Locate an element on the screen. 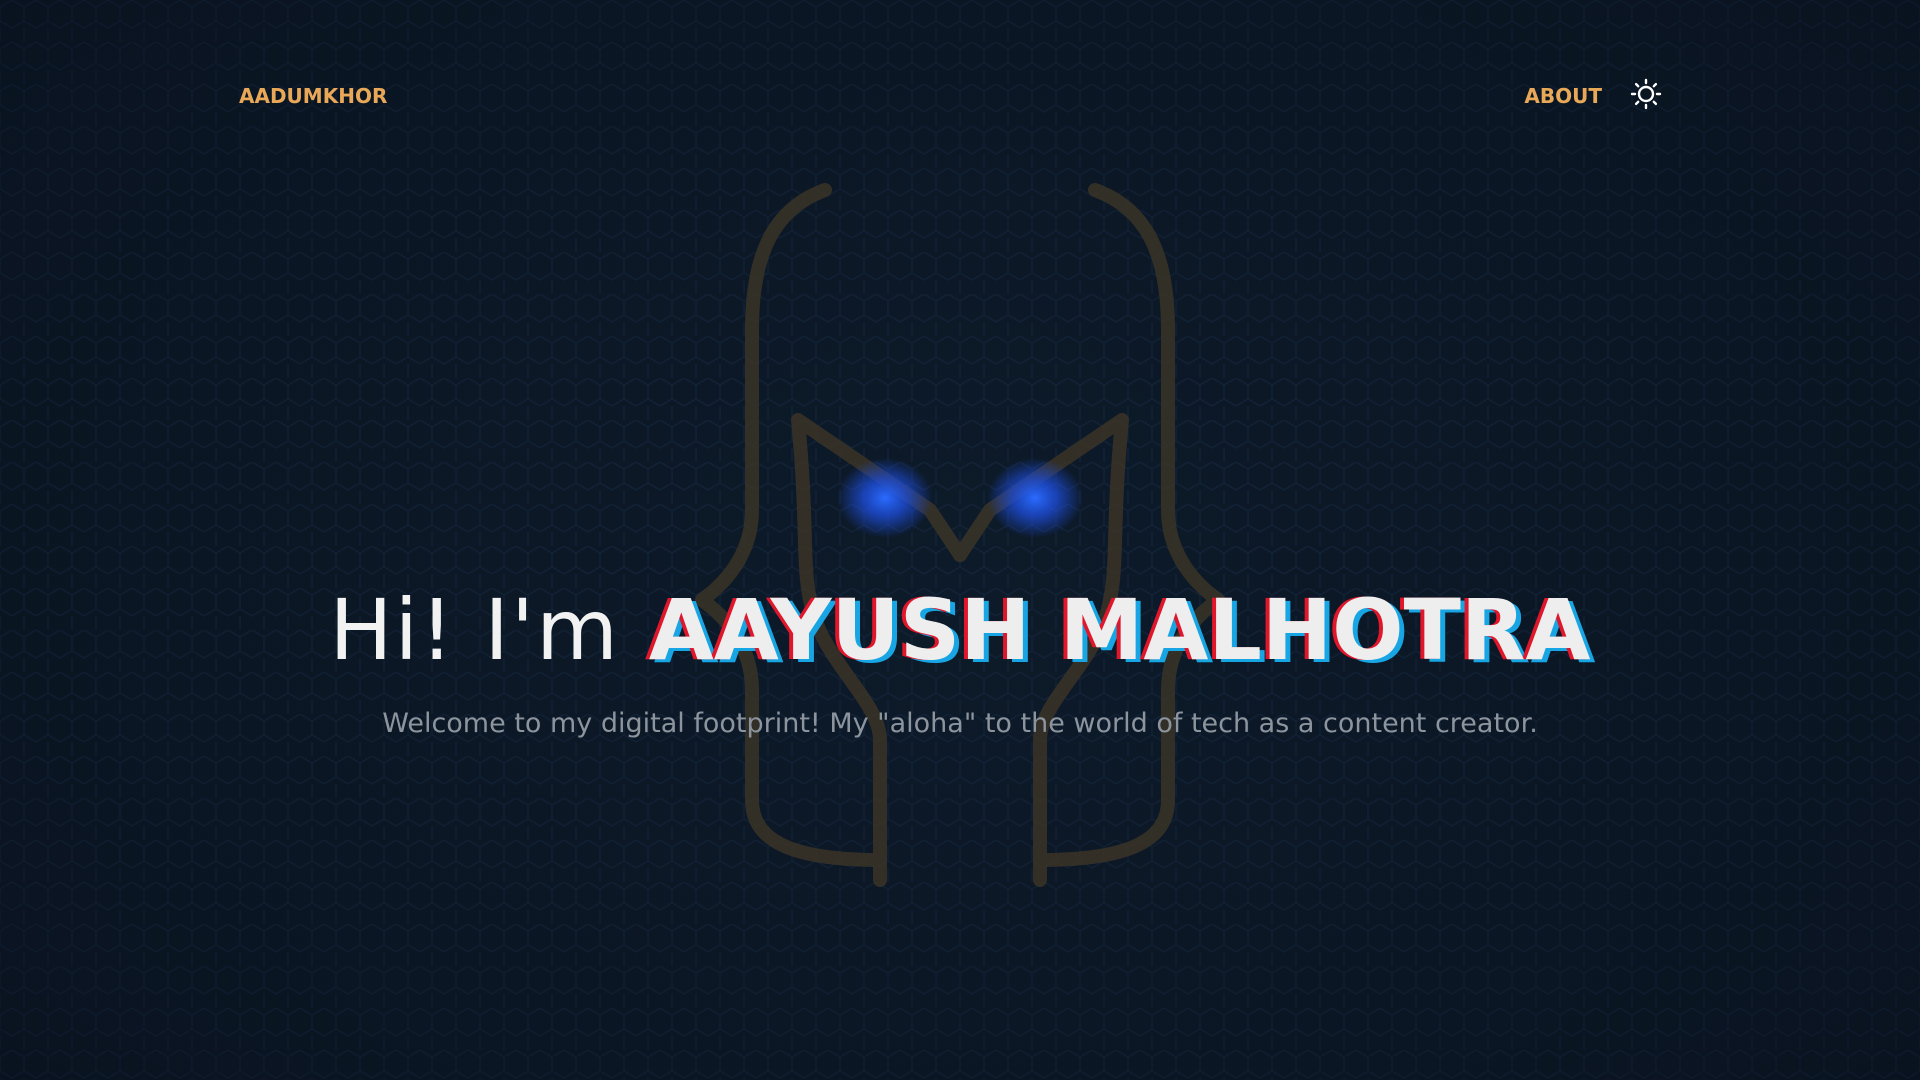  sun-icon is located at coordinates (1646, 94).